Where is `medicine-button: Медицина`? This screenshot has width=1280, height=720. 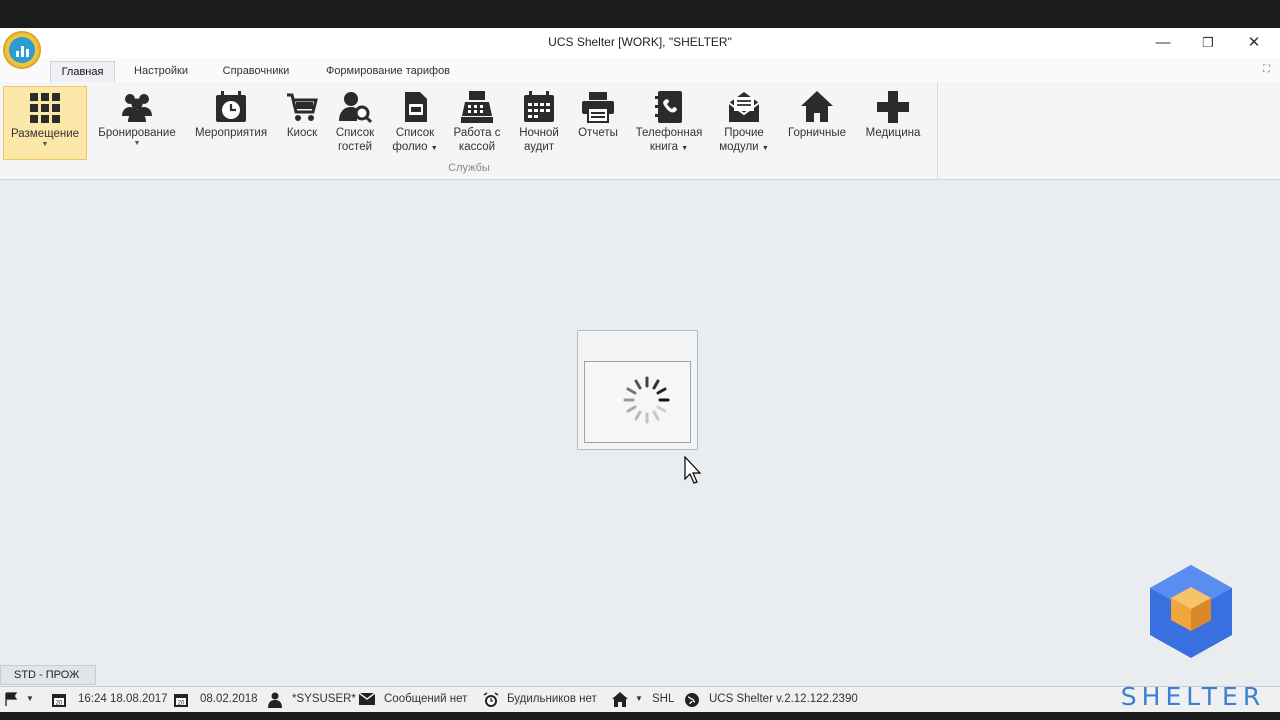 medicine-button: Медицина is located at coordinates (893, 123).